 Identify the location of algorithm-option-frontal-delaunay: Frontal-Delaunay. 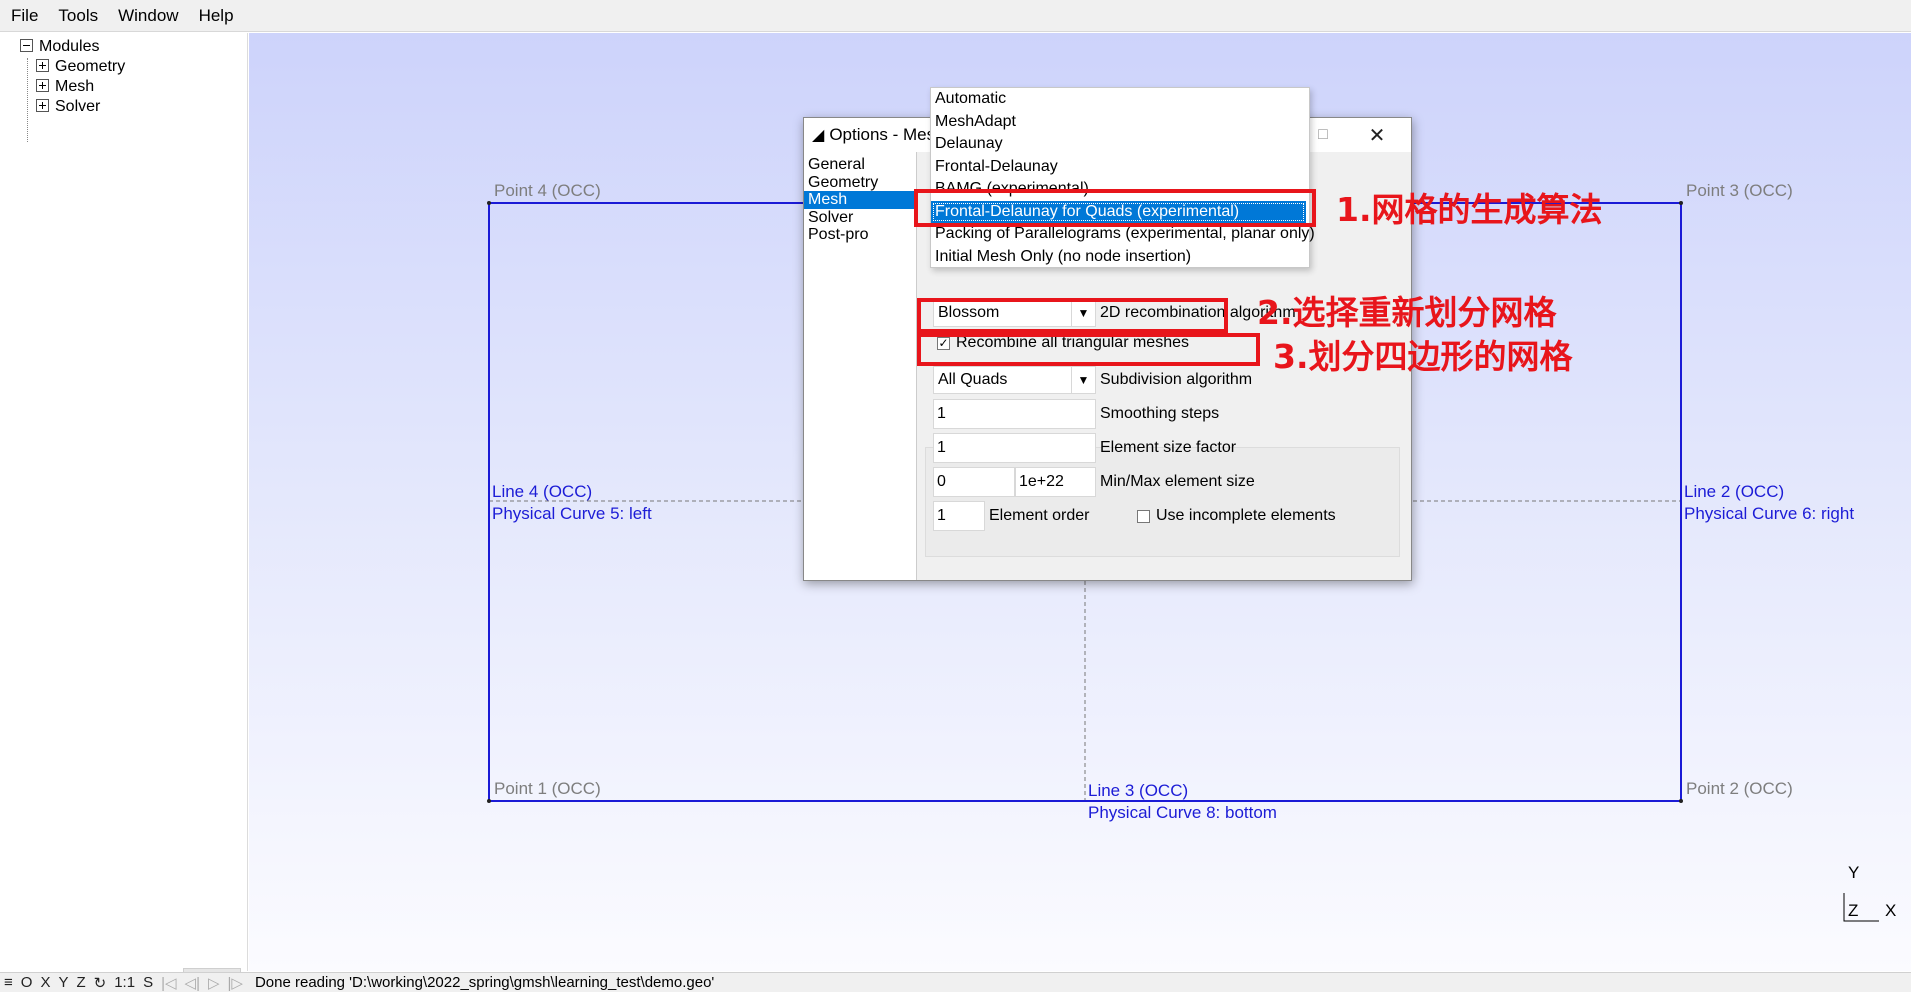
(1120, 167).